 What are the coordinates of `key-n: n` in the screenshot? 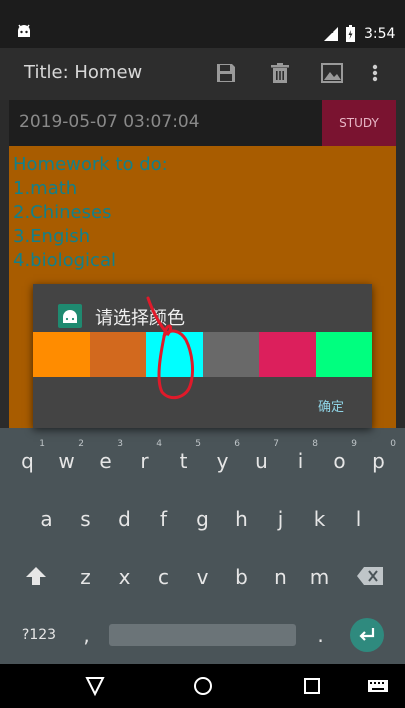 It's located at (280, 577).